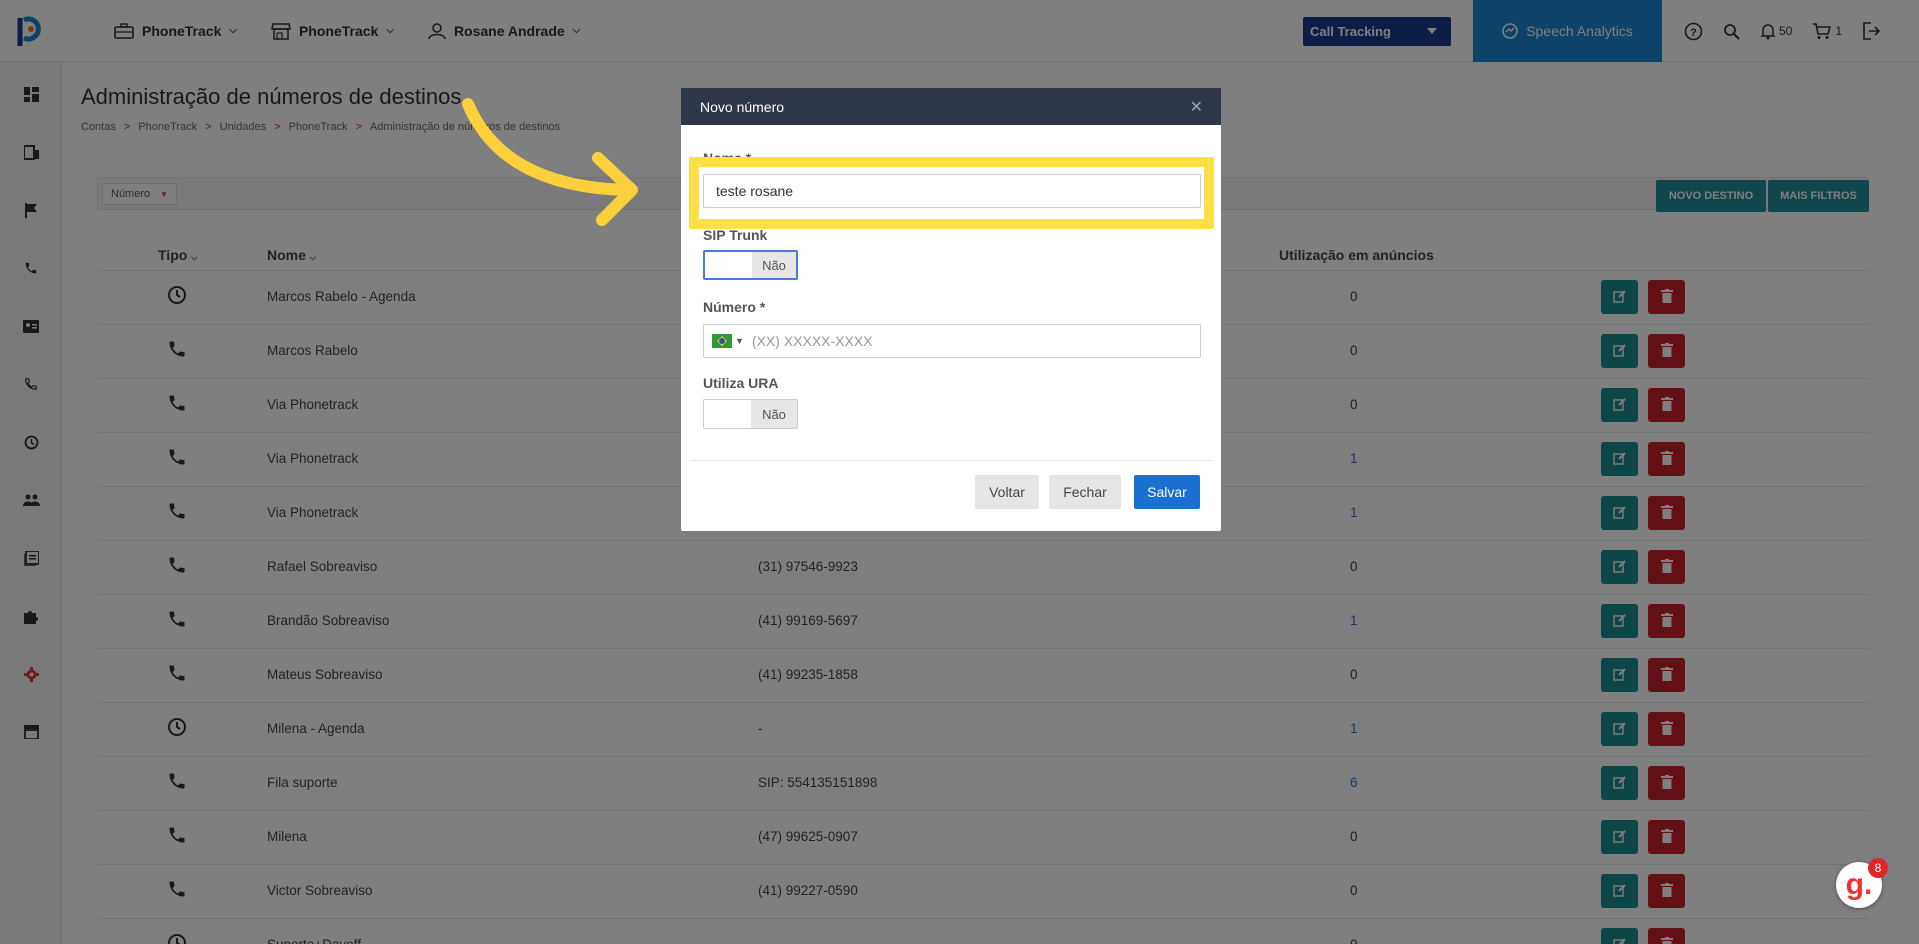 The height and width of the screenshot is (944, 1919). I want to click on back-button: Voltar, so click(1007, 492).